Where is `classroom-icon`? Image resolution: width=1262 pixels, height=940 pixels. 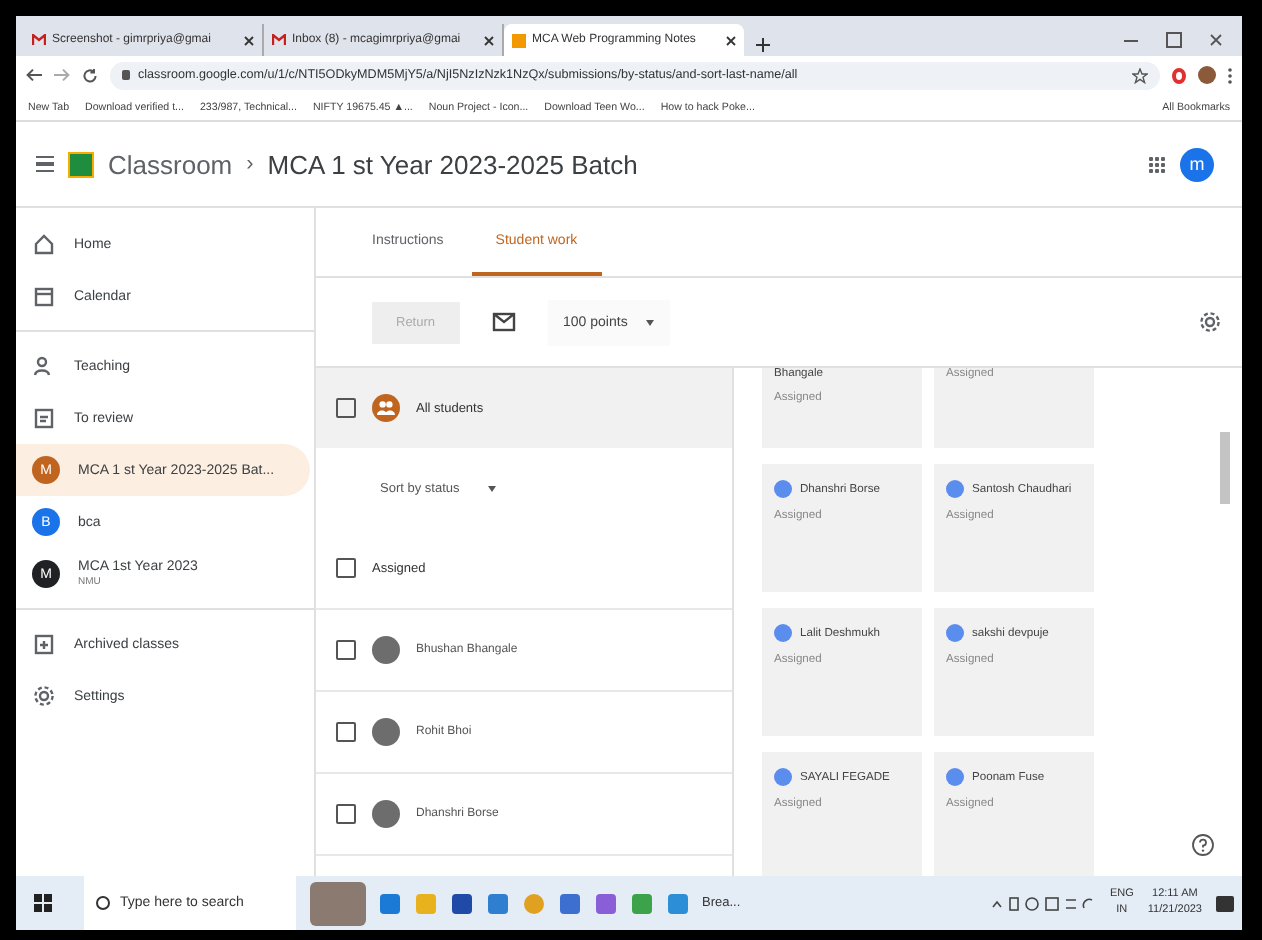 classroom-icon is located at coordinates (519, 40).